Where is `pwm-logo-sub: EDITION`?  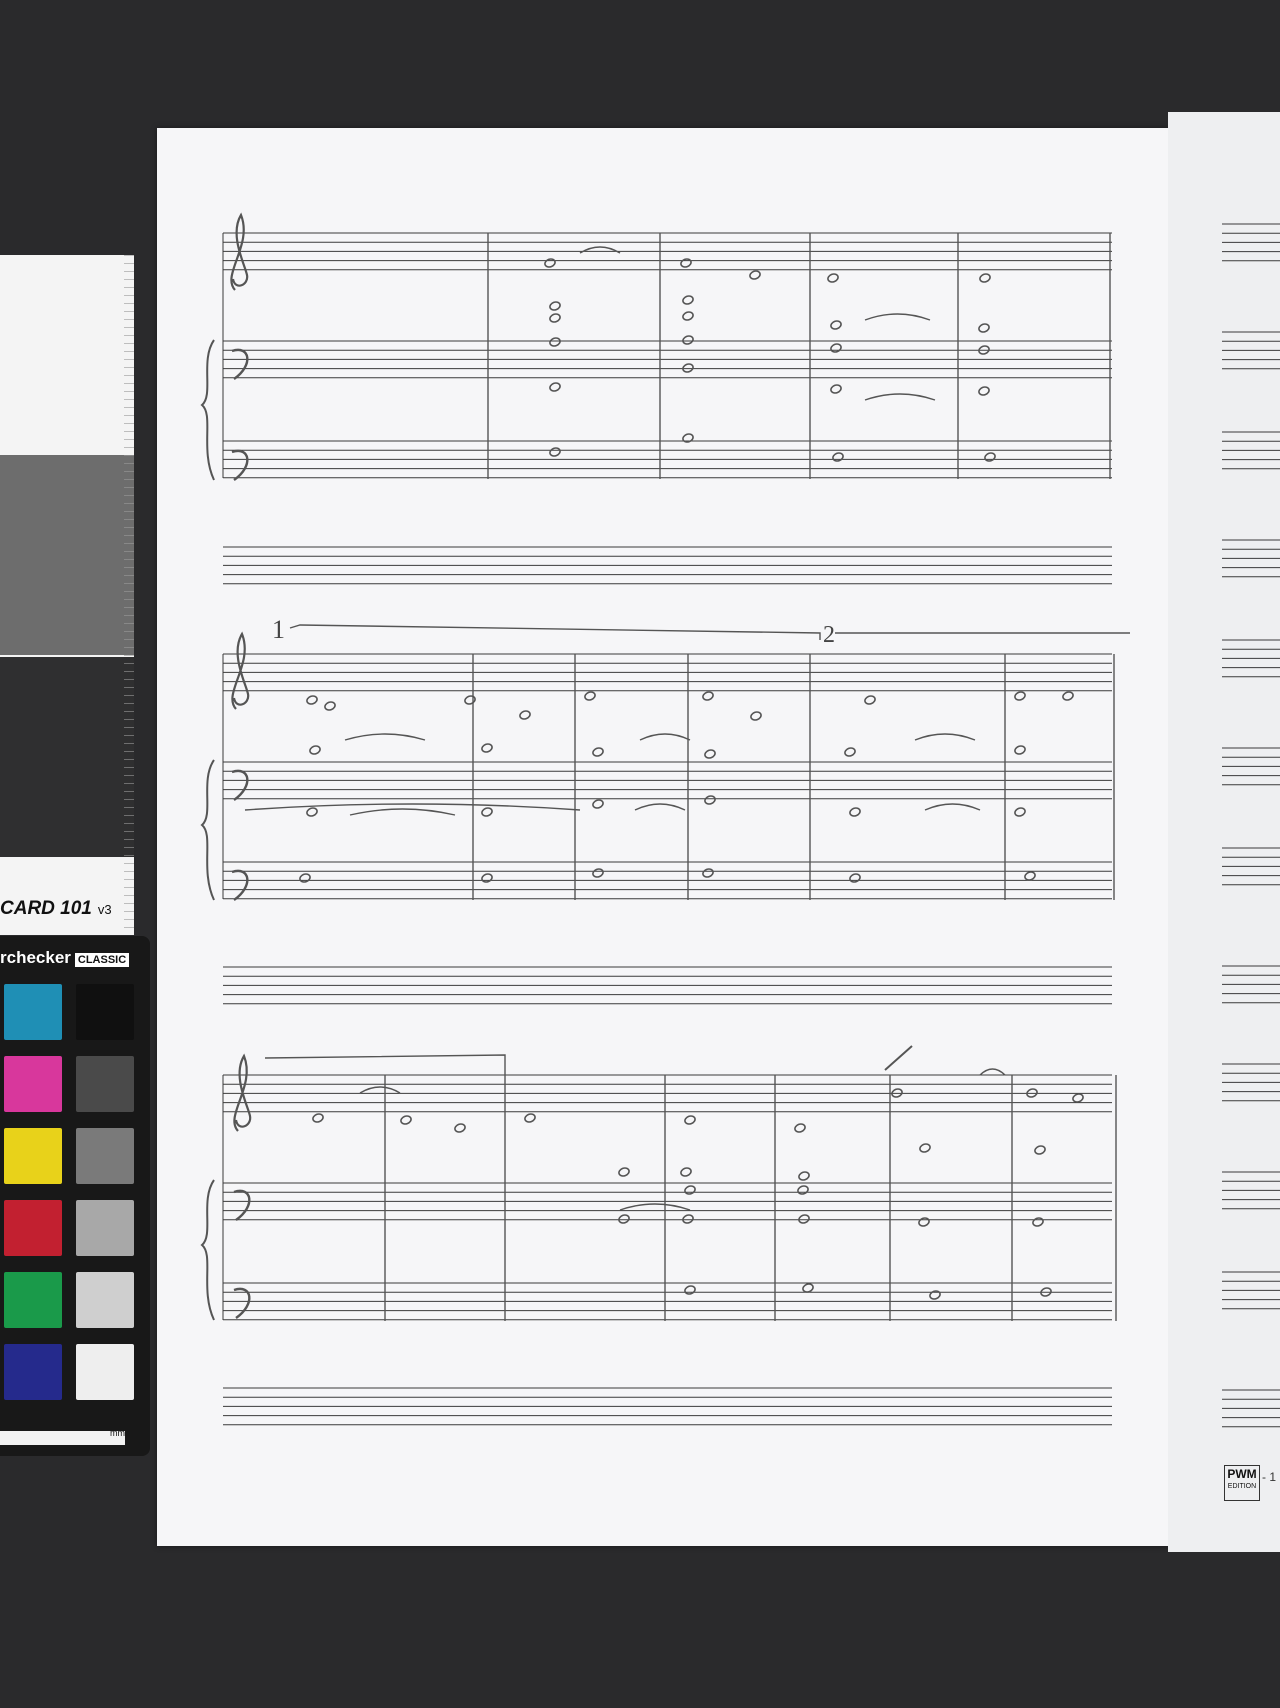
pwm-logo-sub: EDITION is located at coordinates (1242, 1486).